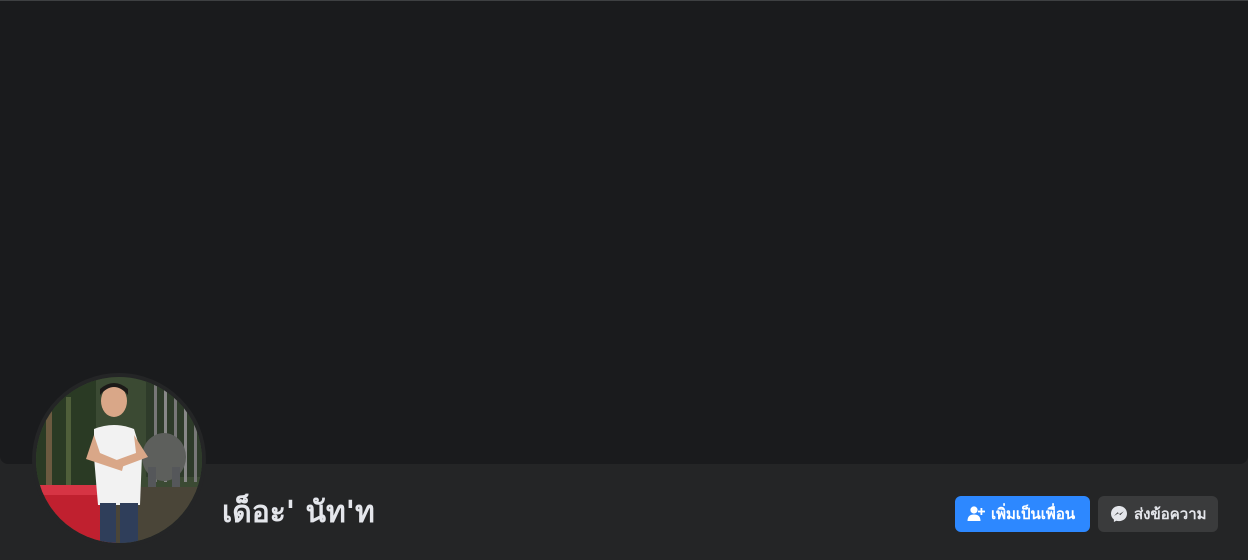 This screenshot has width=1248, height=560. What do you see at coordinates (976, 514) in the screenshot?
I see `add-friend-icon` at bounding box center [976, 514].